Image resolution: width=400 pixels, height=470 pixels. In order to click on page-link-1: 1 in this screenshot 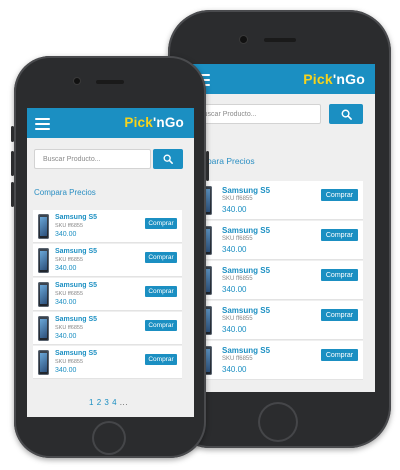, I will do `click(91, 402)`.